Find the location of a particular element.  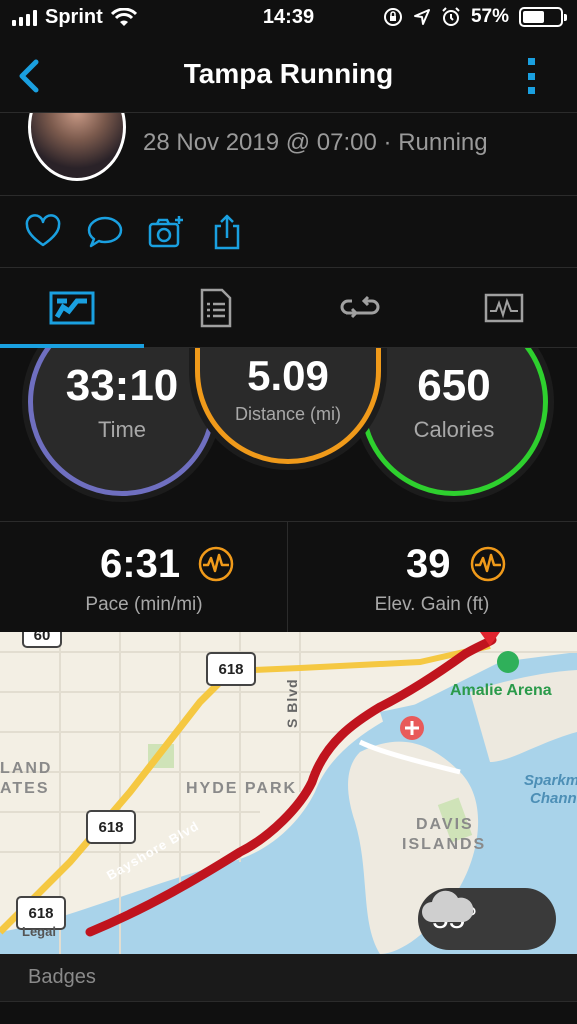

more-vertical-icon is located at coordinates (531, 76).